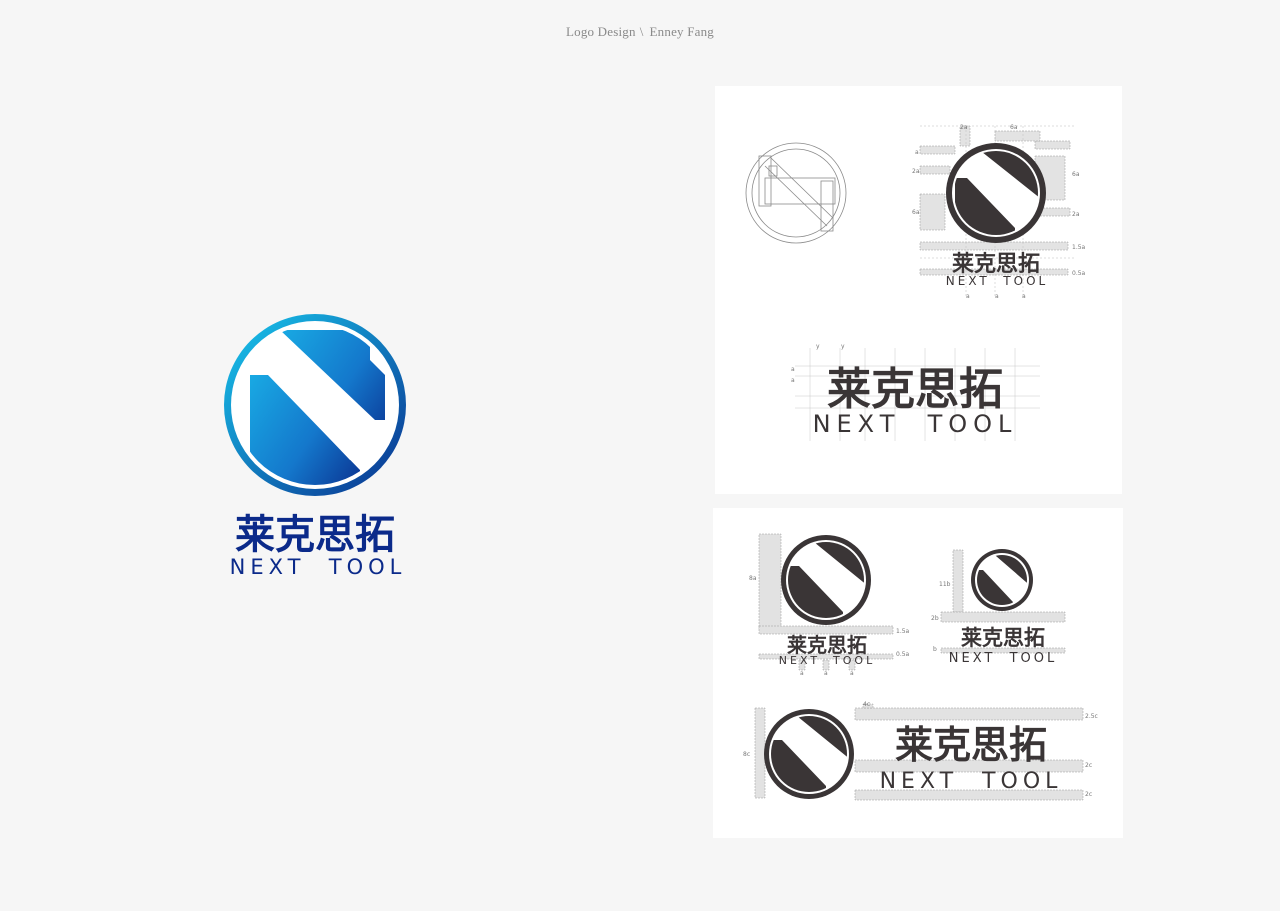 The image size is (1280, 911). Describe the element at coordinates (826, 580) in the screenshot. I see `lockup-a-emblem-icon` at that location.